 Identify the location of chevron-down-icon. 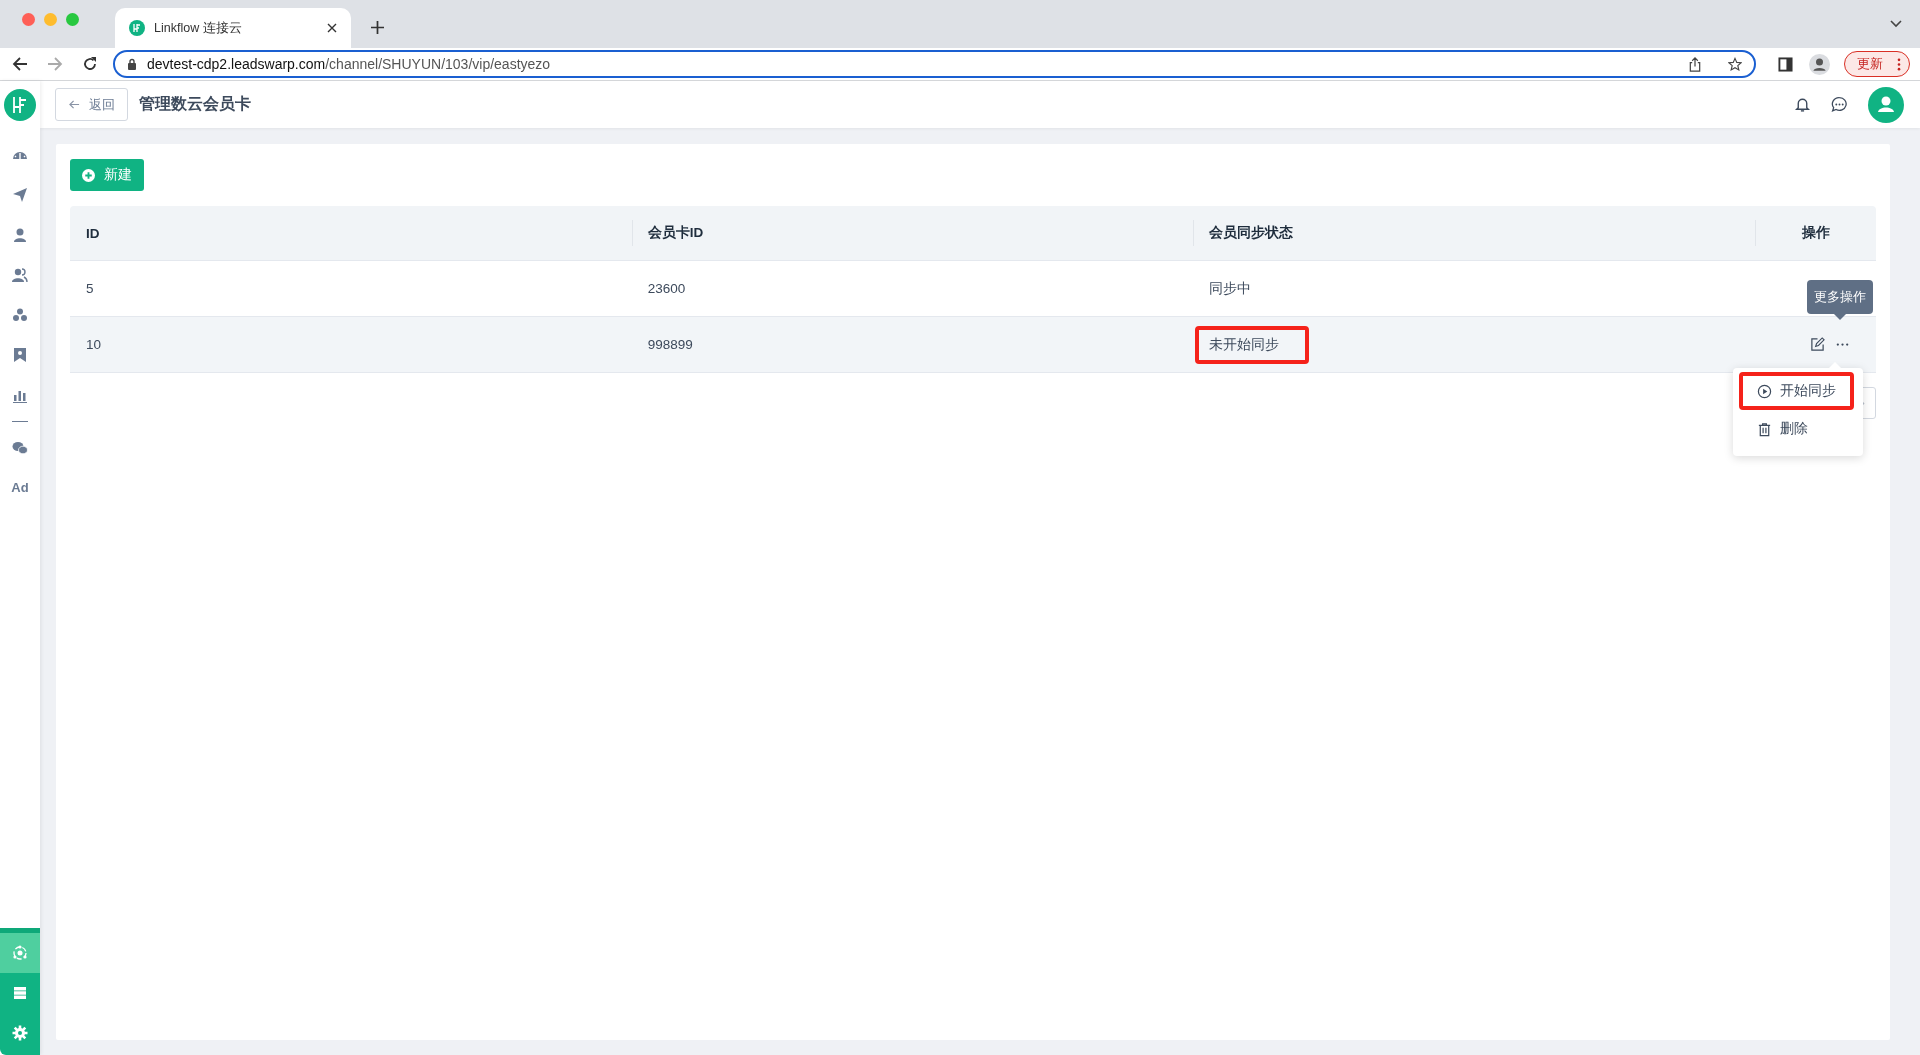
(1896, 24).